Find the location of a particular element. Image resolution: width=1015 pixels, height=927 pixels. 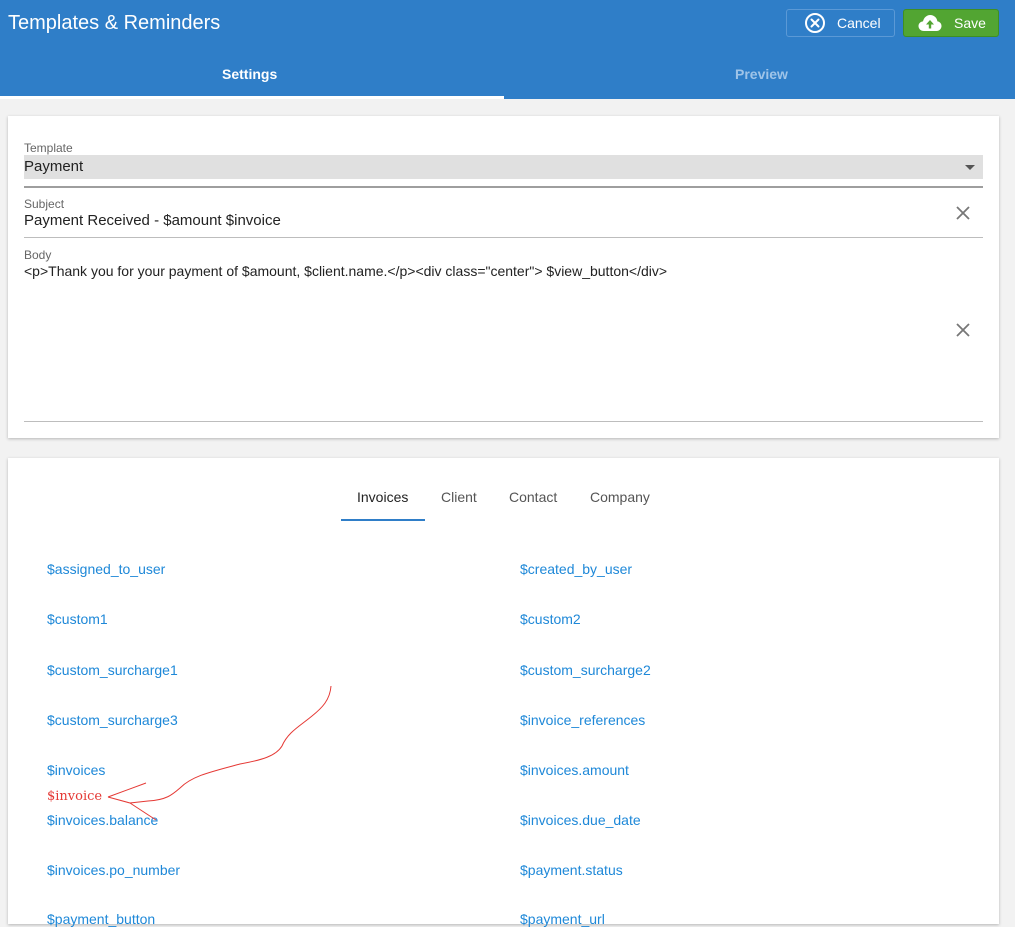

subject-clear-icon is located at coordinates (963, 213).